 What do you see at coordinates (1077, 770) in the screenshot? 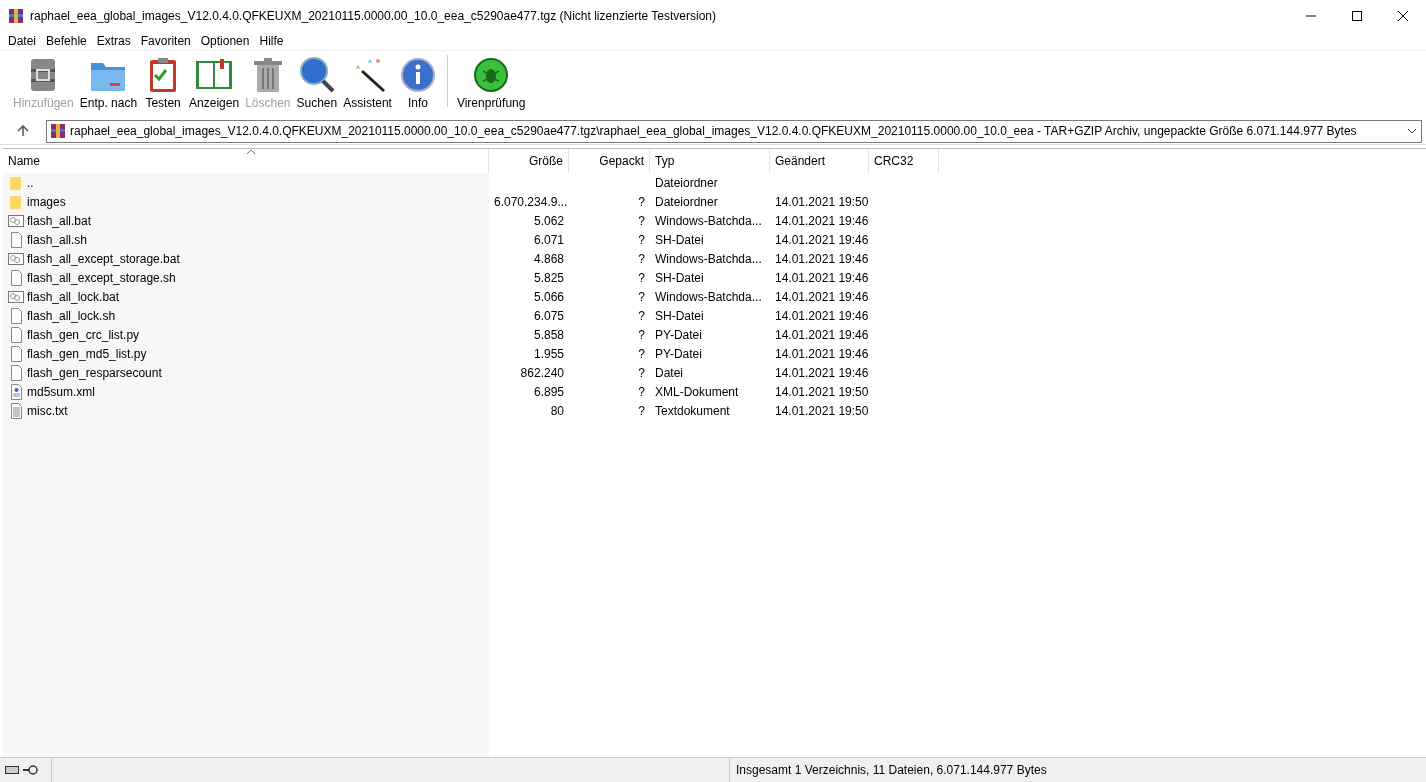
I see `status-text: Insgesamt 1 Verzeichnis, 11 Dateien, 6.071.144.977 Bytes` at bounding box center [1077, 770].